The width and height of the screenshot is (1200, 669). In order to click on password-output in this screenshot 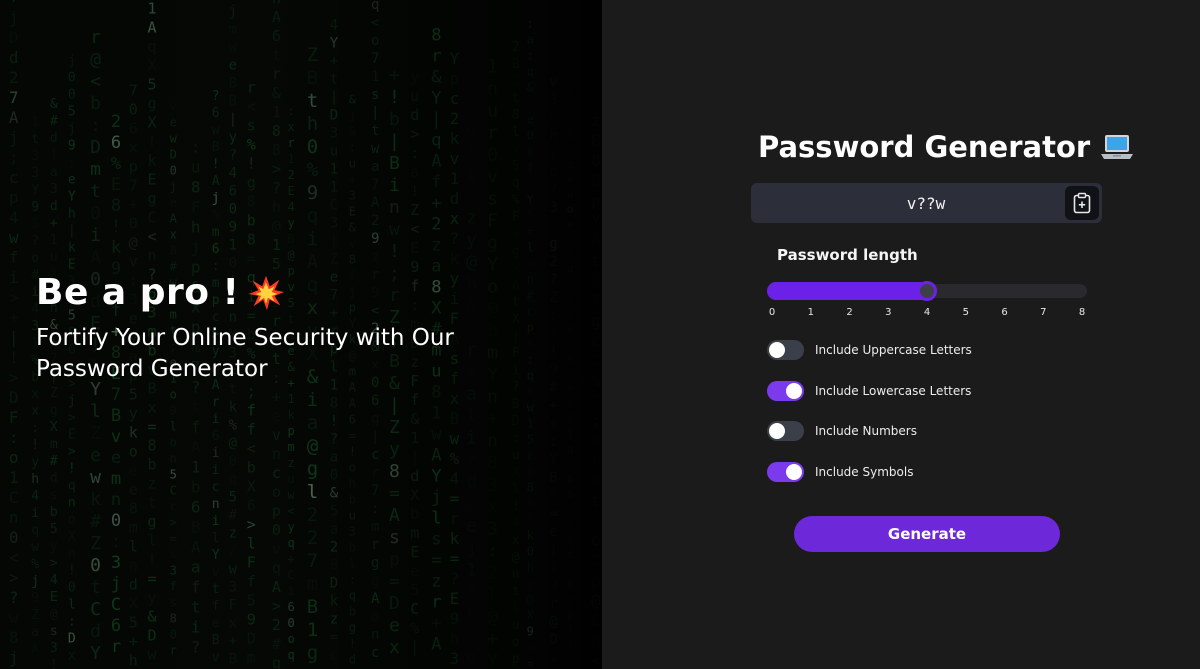, I will do `click(926, 203)`.